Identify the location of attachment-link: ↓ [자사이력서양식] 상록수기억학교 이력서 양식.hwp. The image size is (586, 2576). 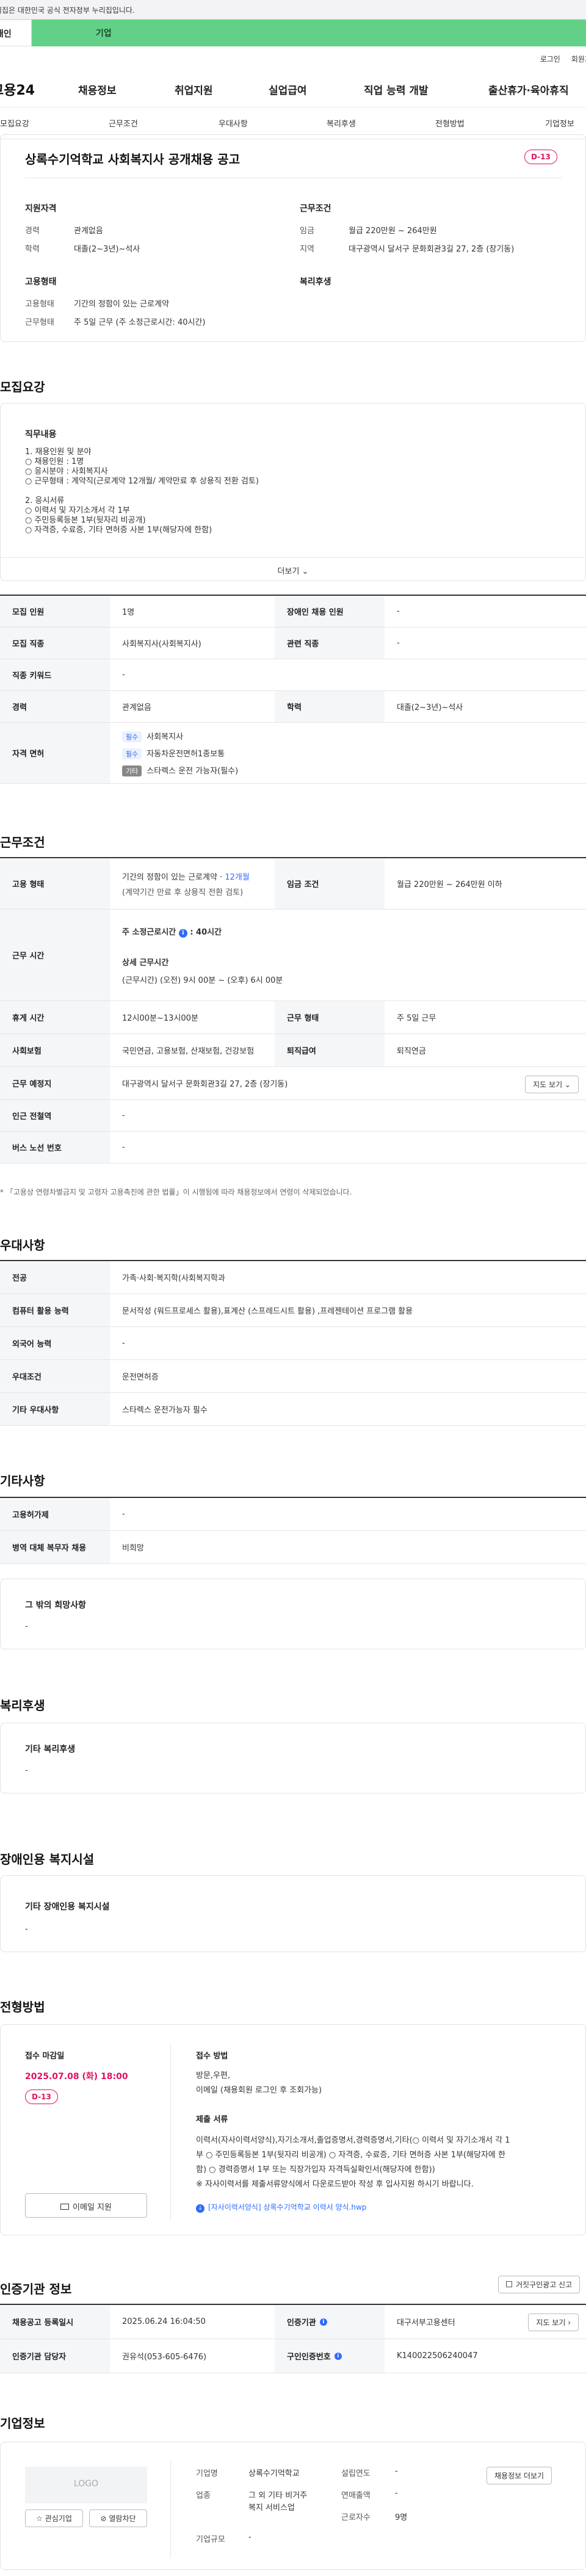
(281, 2207).